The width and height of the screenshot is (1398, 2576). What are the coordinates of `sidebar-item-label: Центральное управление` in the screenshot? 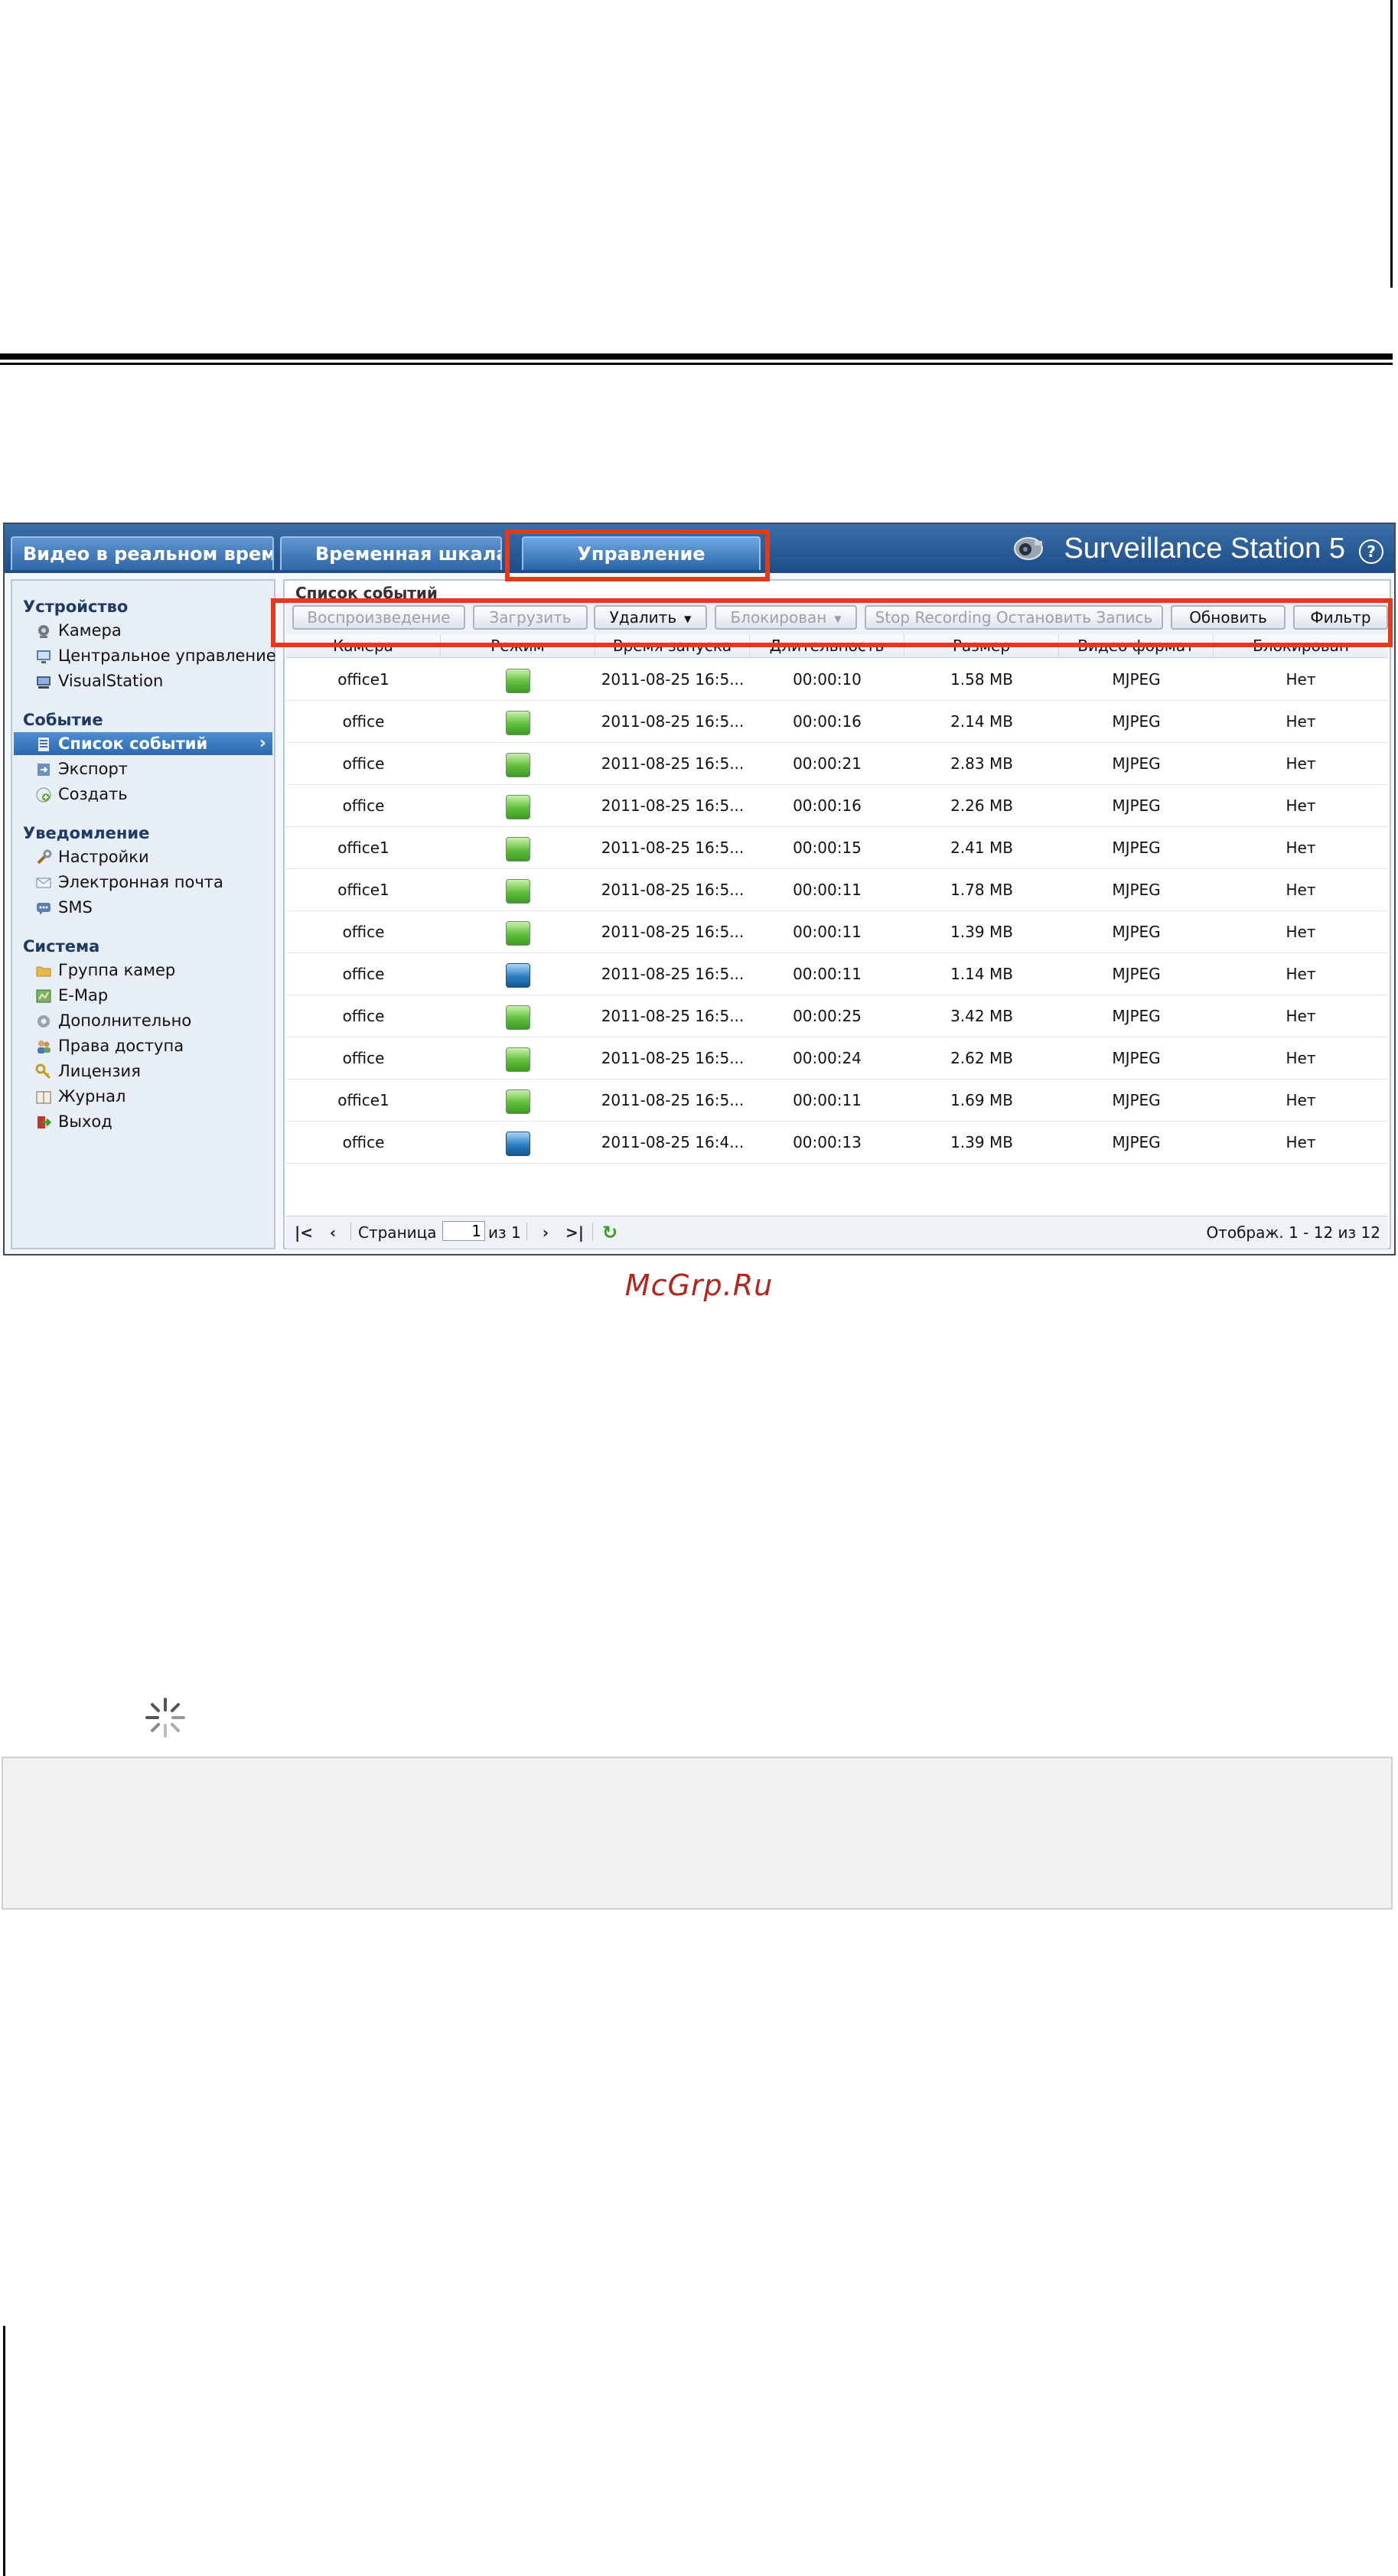 It's located at (167, 656).